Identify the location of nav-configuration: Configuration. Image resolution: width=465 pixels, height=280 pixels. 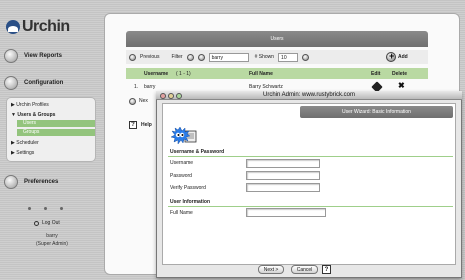
(33, 83).